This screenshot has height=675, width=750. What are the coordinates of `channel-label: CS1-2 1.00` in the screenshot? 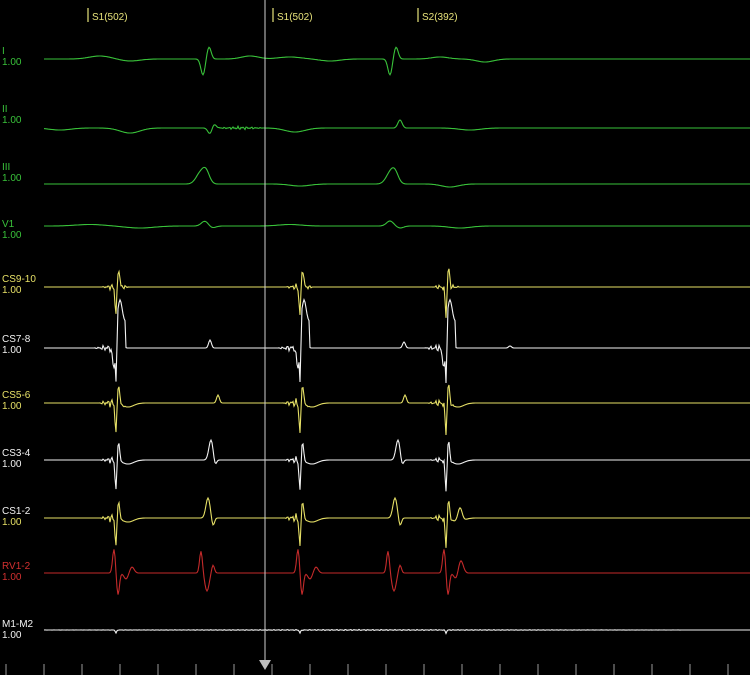 It's located at (16, 517).